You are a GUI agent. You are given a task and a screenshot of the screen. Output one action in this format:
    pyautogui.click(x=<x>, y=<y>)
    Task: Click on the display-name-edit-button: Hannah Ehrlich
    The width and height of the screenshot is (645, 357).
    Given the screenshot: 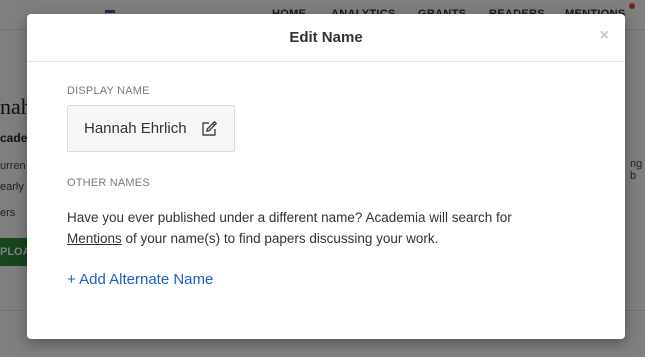 What is the action you would take?
    pyautogui.click(x=151, y=128)
    